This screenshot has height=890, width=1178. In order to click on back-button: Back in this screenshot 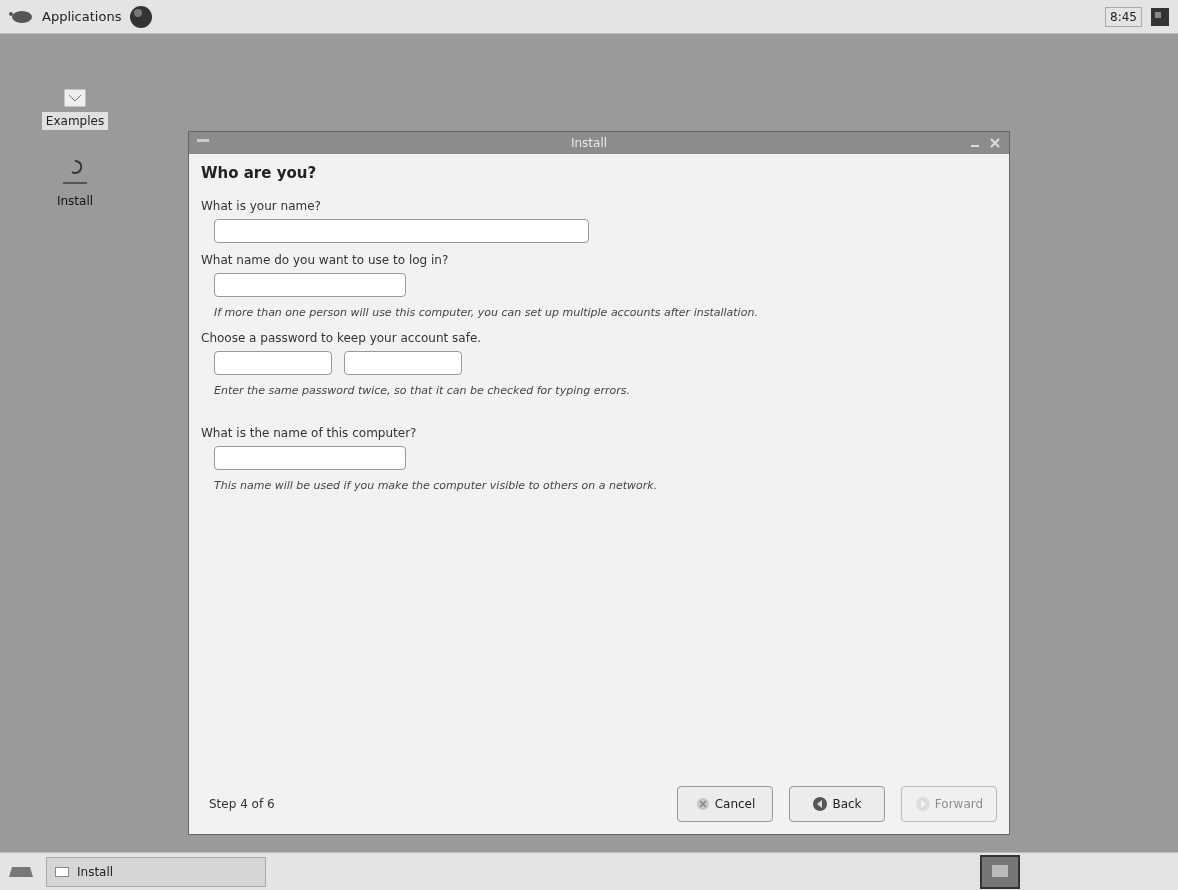, I will do `click(837, 804)`.